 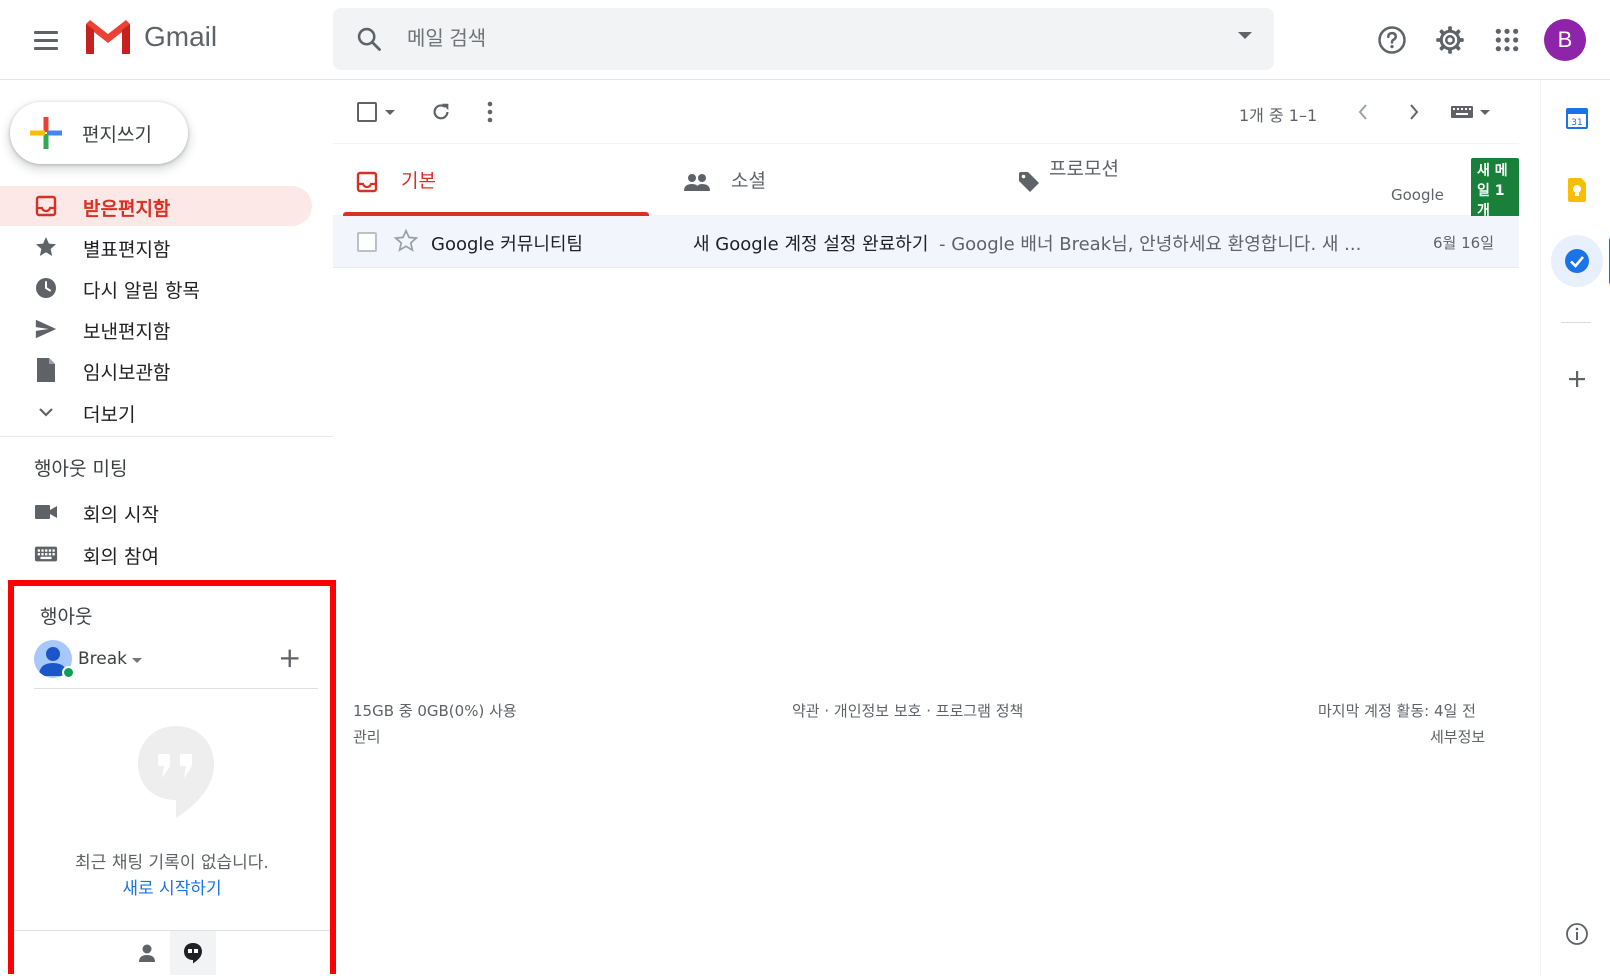 I want to click on manage-storage-link: 관리, so click(x=367, y=736).